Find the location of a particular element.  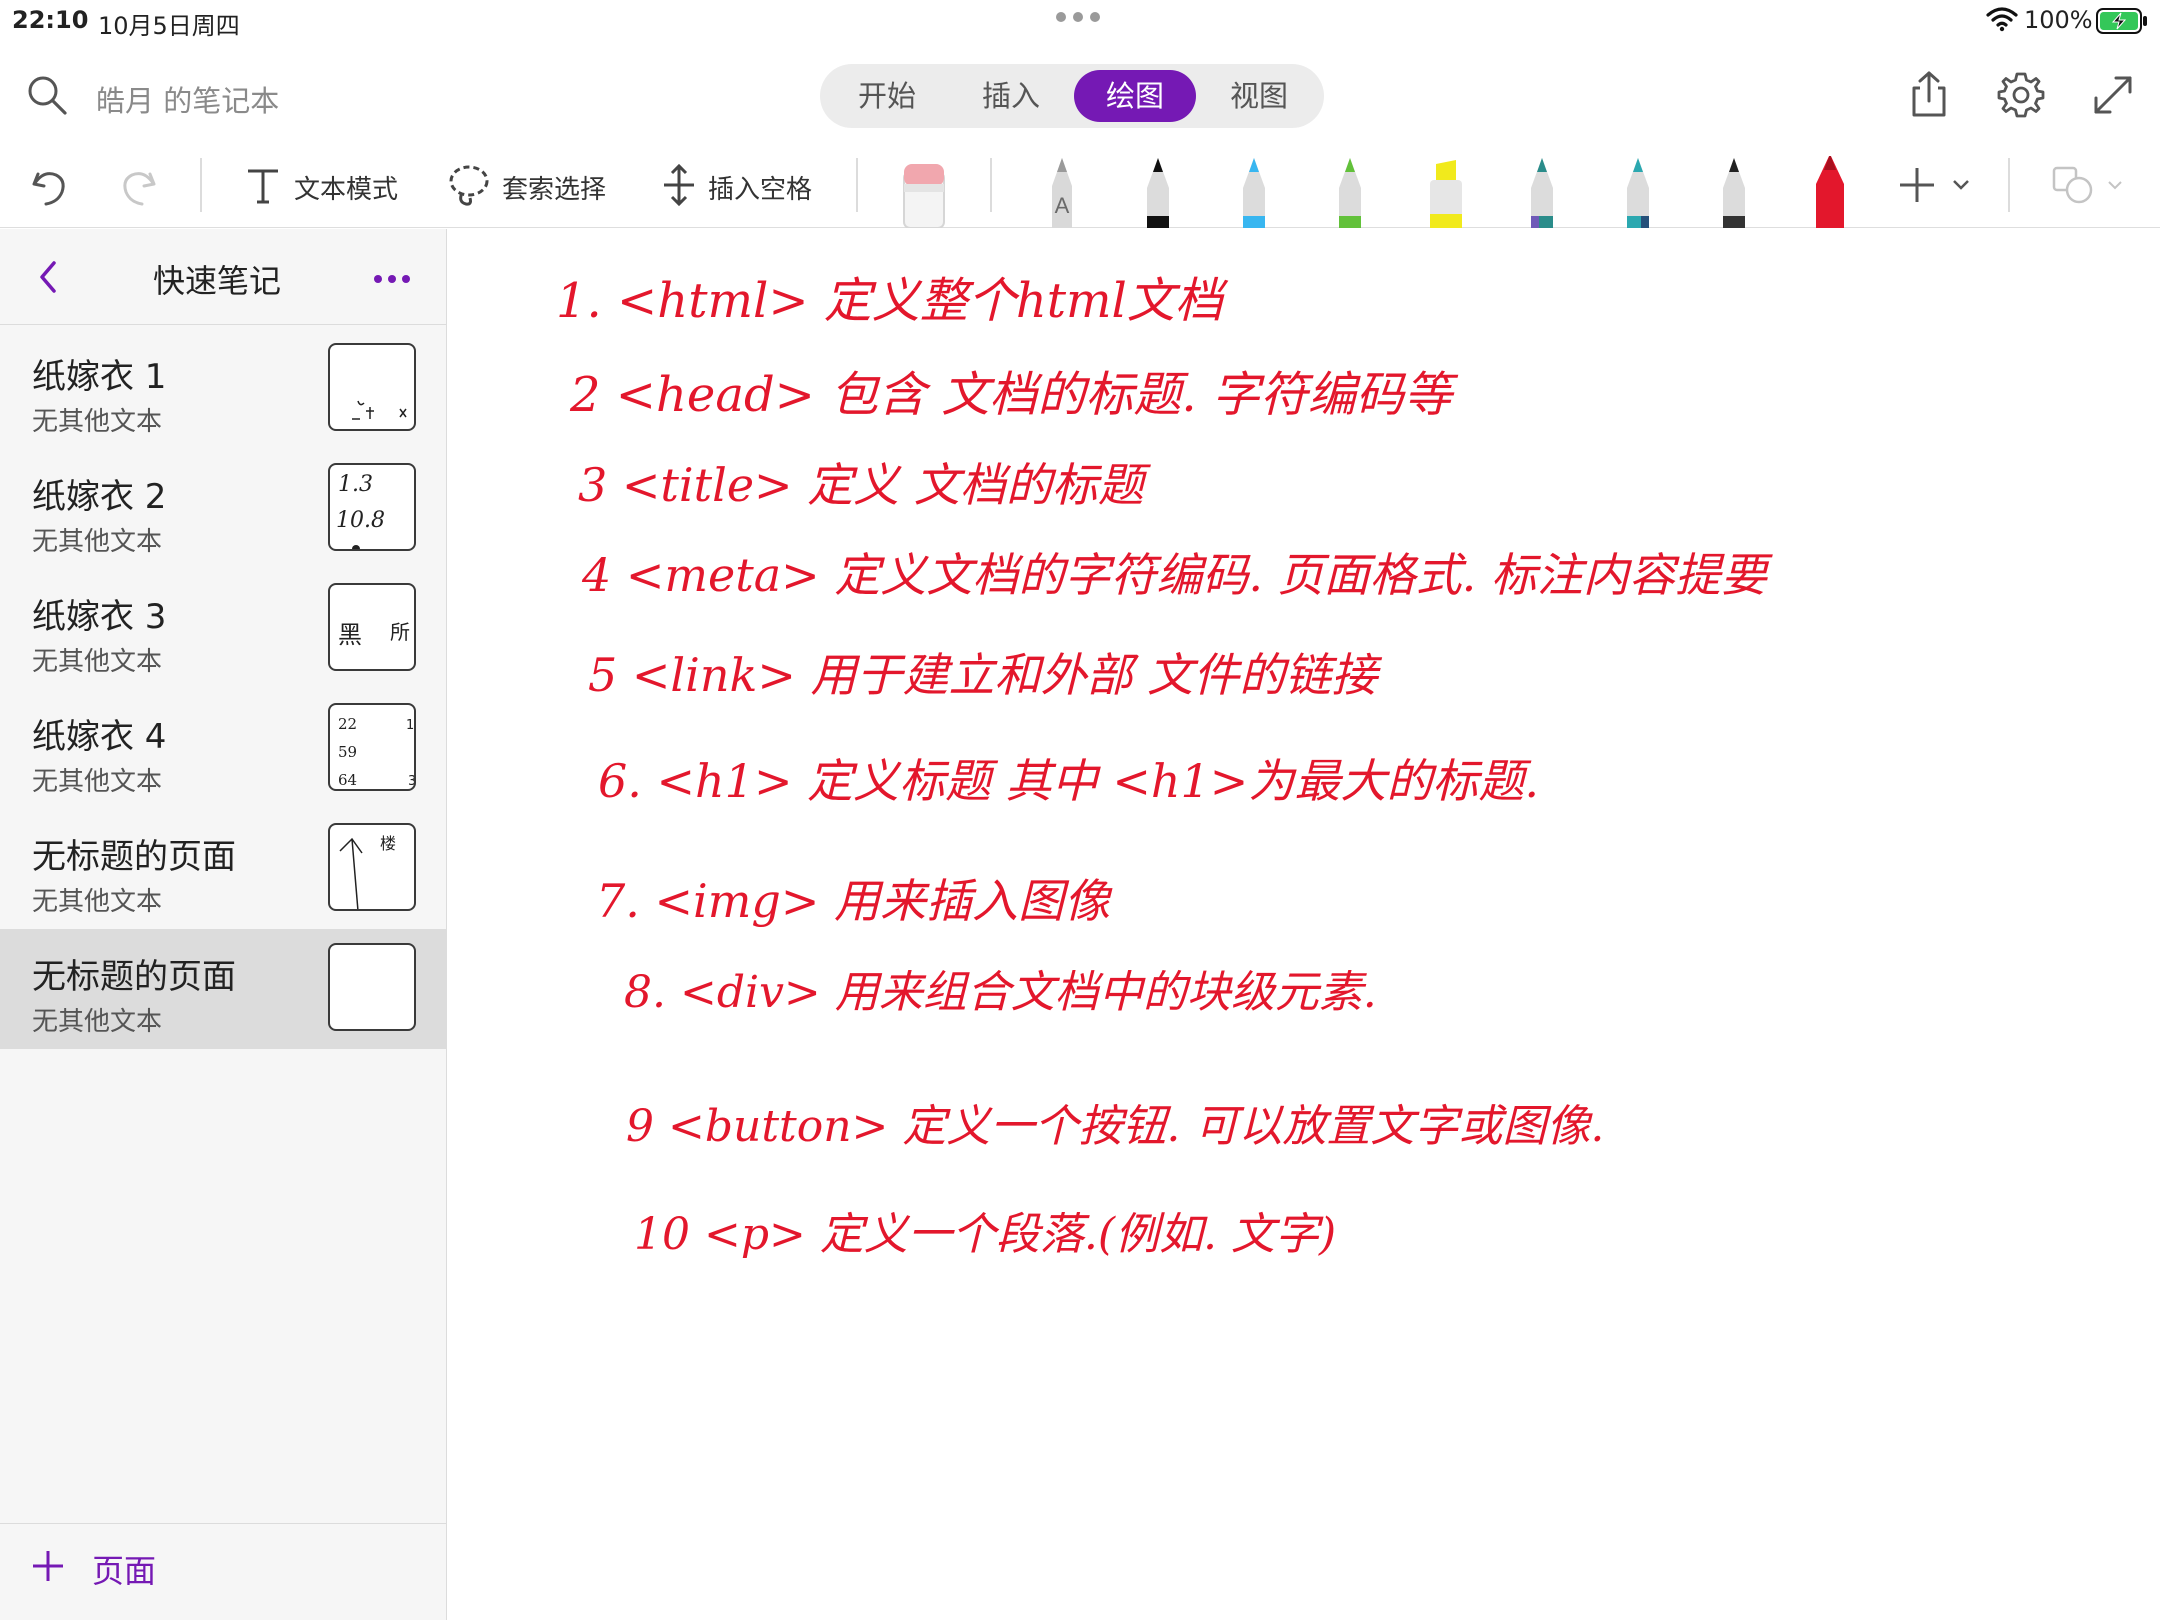

svg-text: 22 is located at coordinates (347, 724).